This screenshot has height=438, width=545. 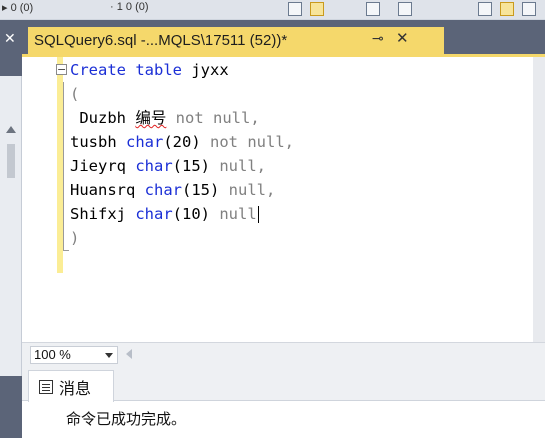 What do you see at coordinates (161, 40) in the screenshot?
I see `tab-title: SQLQuery6.sql -...MQLS\17511 (52))*` at bounding box center [161, 40].